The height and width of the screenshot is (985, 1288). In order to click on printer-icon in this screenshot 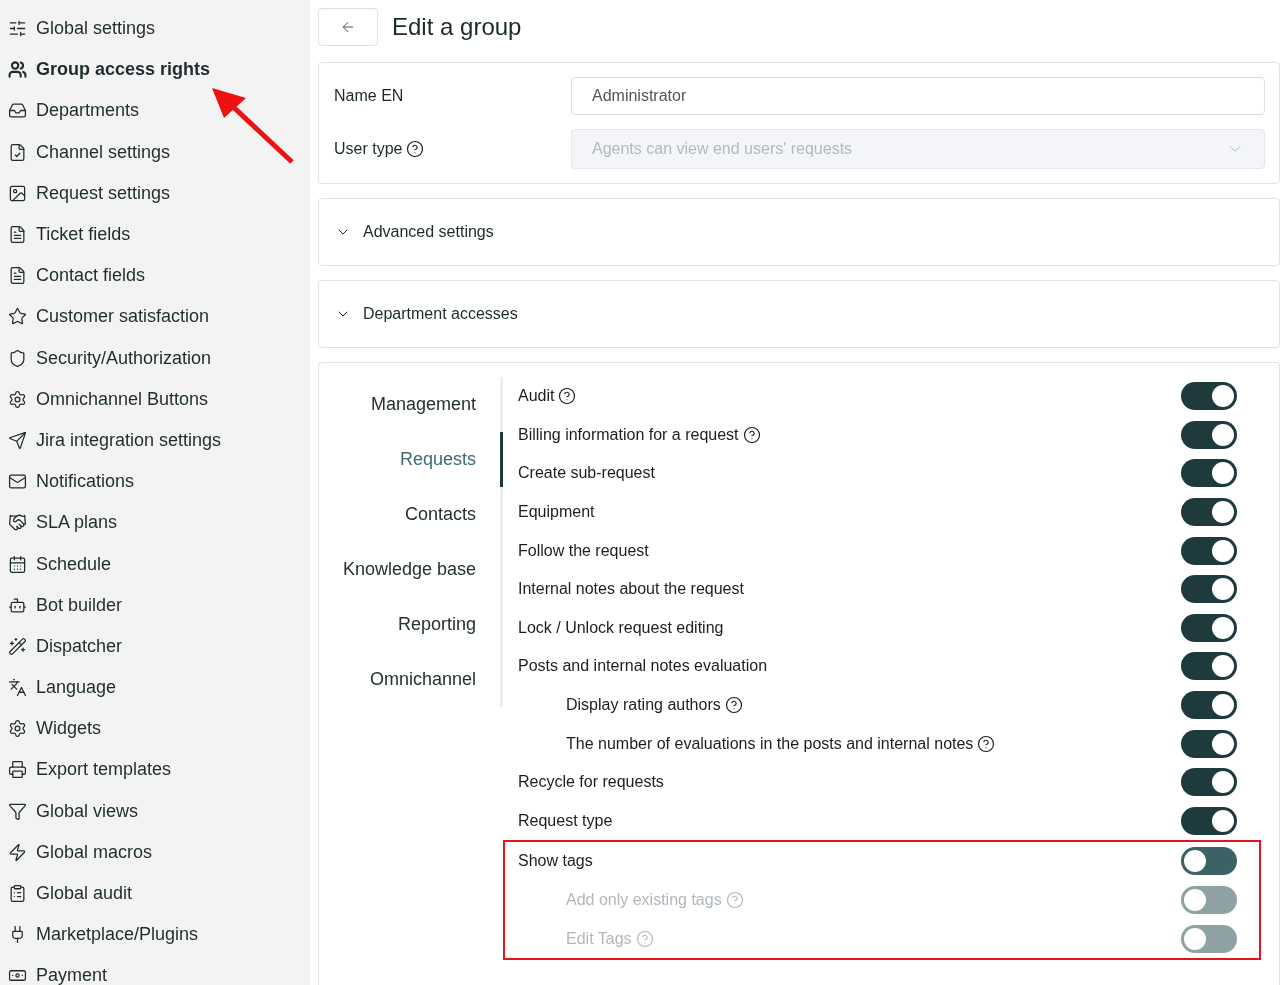, I will do `click(17, 770)`.